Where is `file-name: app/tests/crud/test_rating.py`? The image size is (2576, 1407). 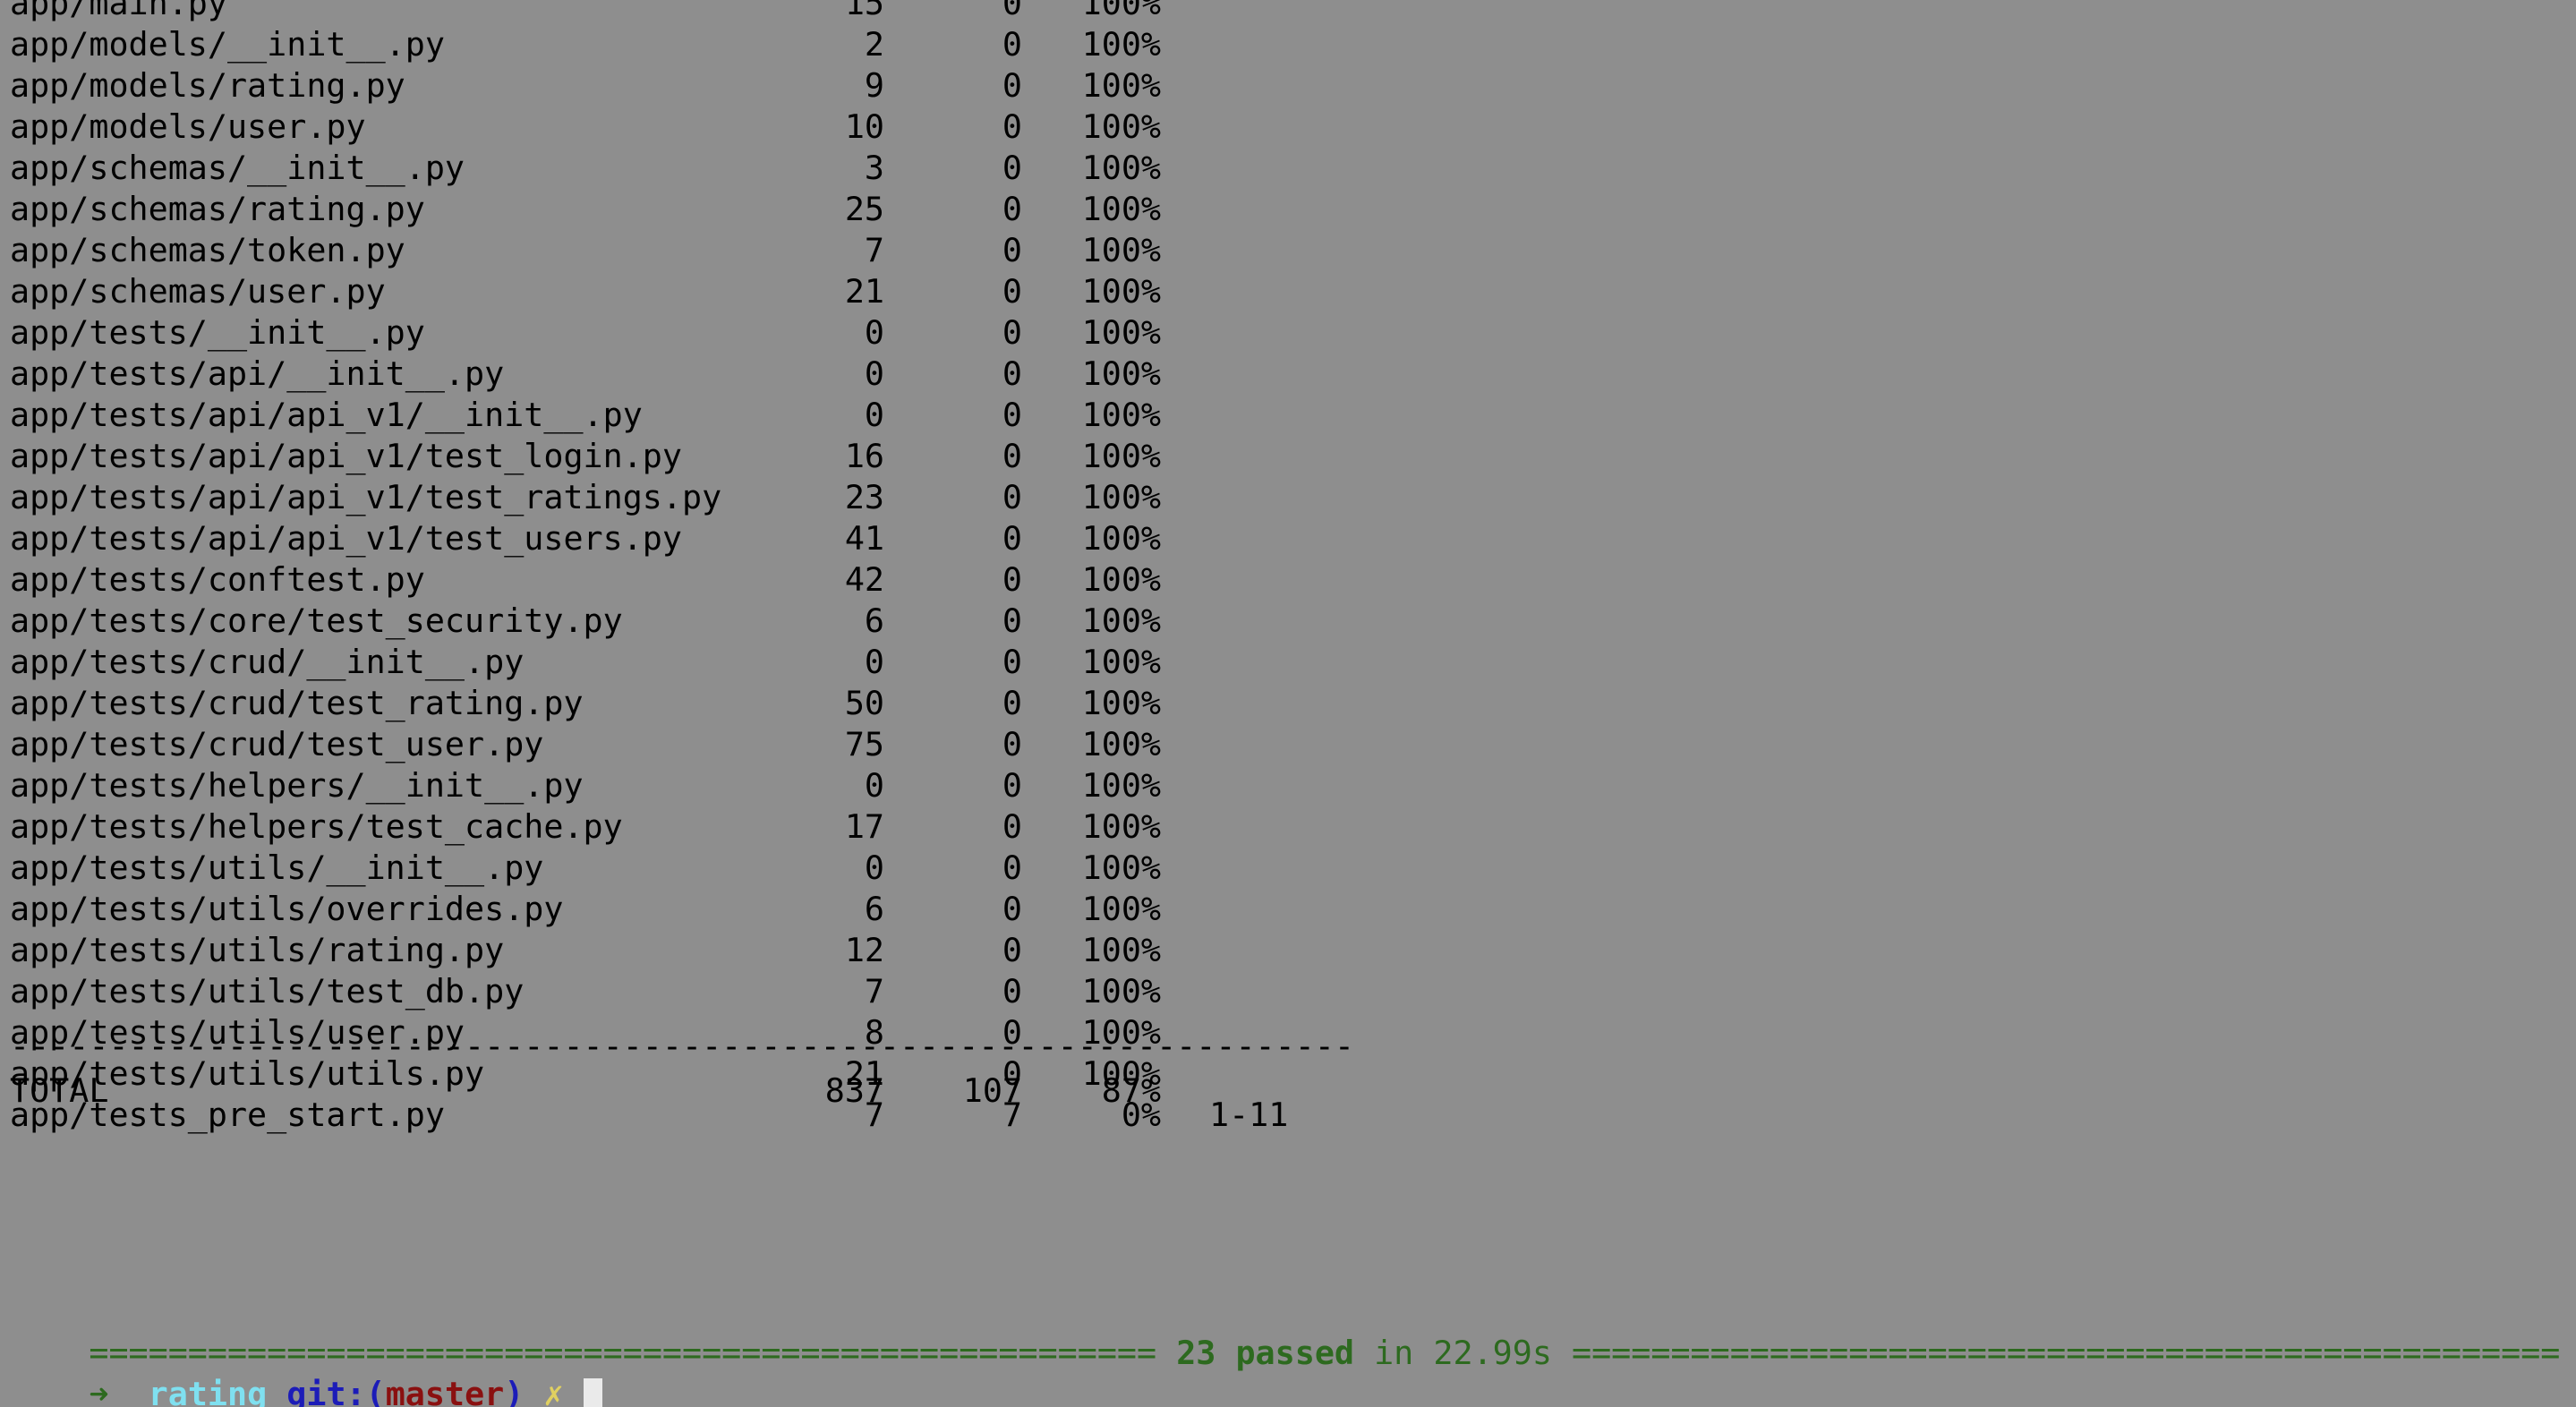
file-name: app/tests/crud/test_rating.py is located at coordinates (297, 703).